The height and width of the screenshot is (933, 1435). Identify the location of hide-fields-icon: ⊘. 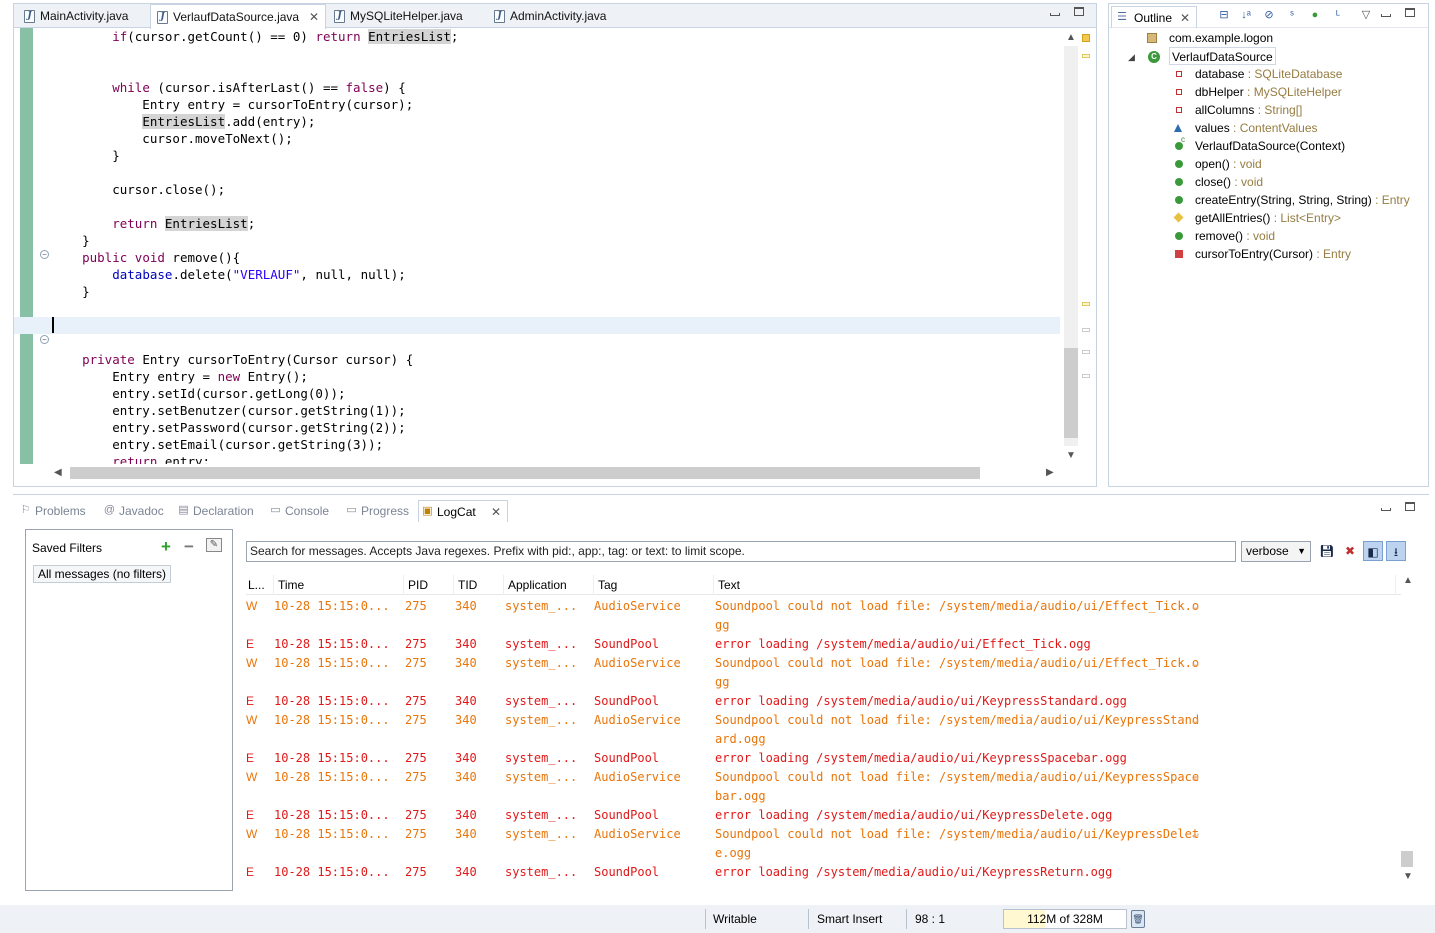
(1269, 15).